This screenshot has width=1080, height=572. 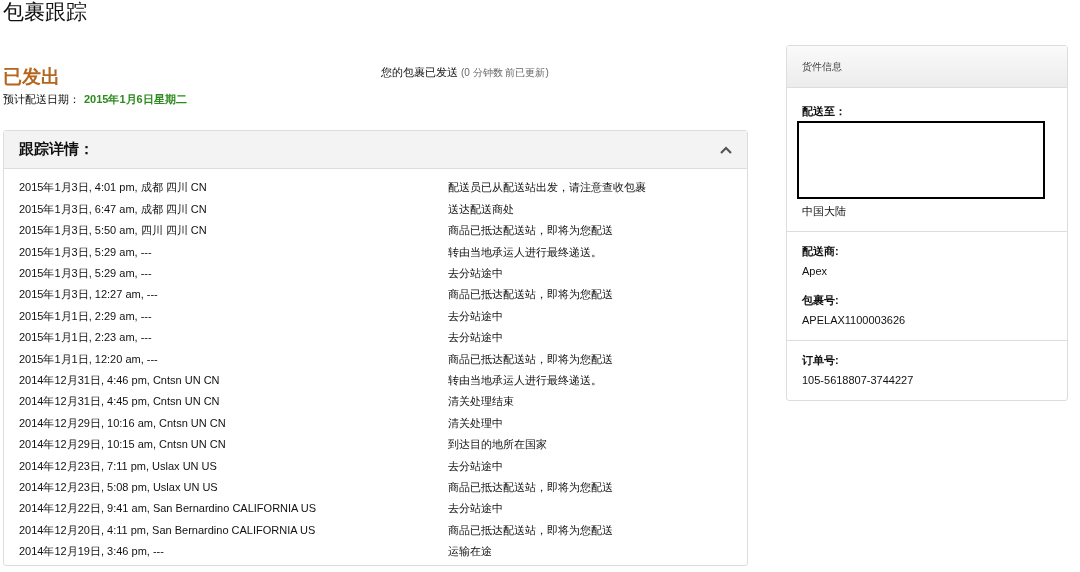 I want to click on event-time: 2015年1月3日, 6:47 am, 成都 四川 CN, so click(x=113, y=209).